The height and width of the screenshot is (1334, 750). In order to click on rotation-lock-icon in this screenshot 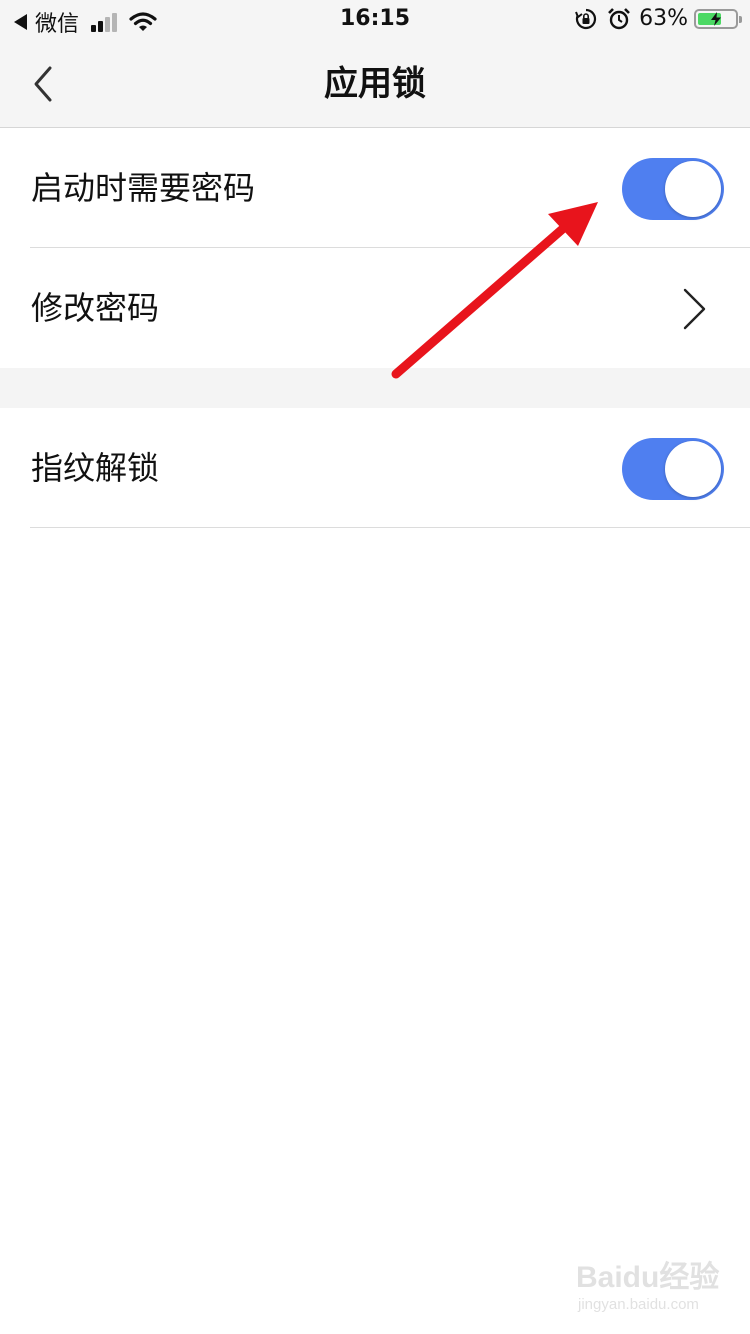, I will do `click(586, 18)`.